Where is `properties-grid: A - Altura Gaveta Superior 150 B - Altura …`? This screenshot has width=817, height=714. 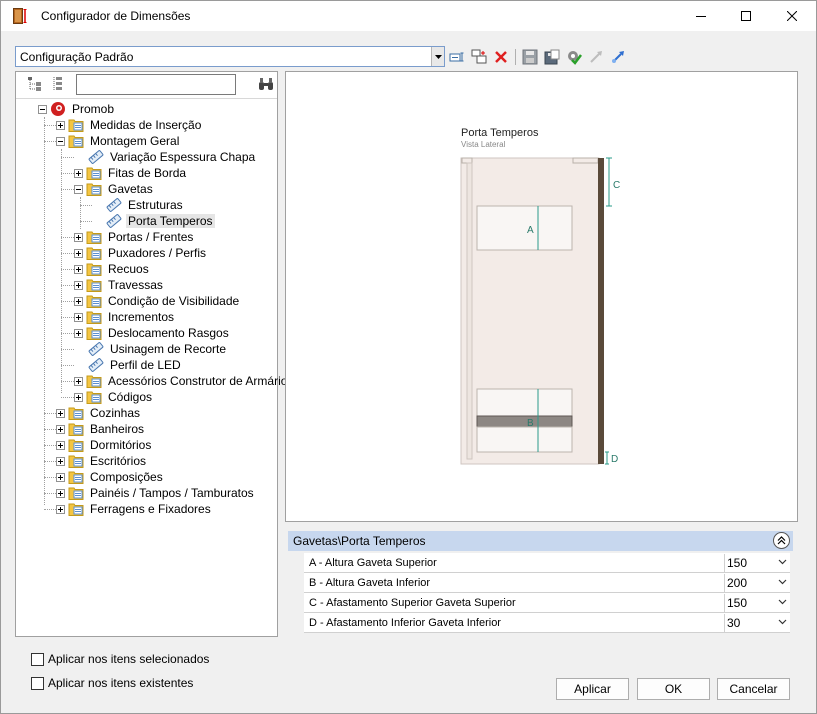
properties-grid: A - Altura Gaveta Superior 150 B - Altura … is located at coordinates (547, 593).